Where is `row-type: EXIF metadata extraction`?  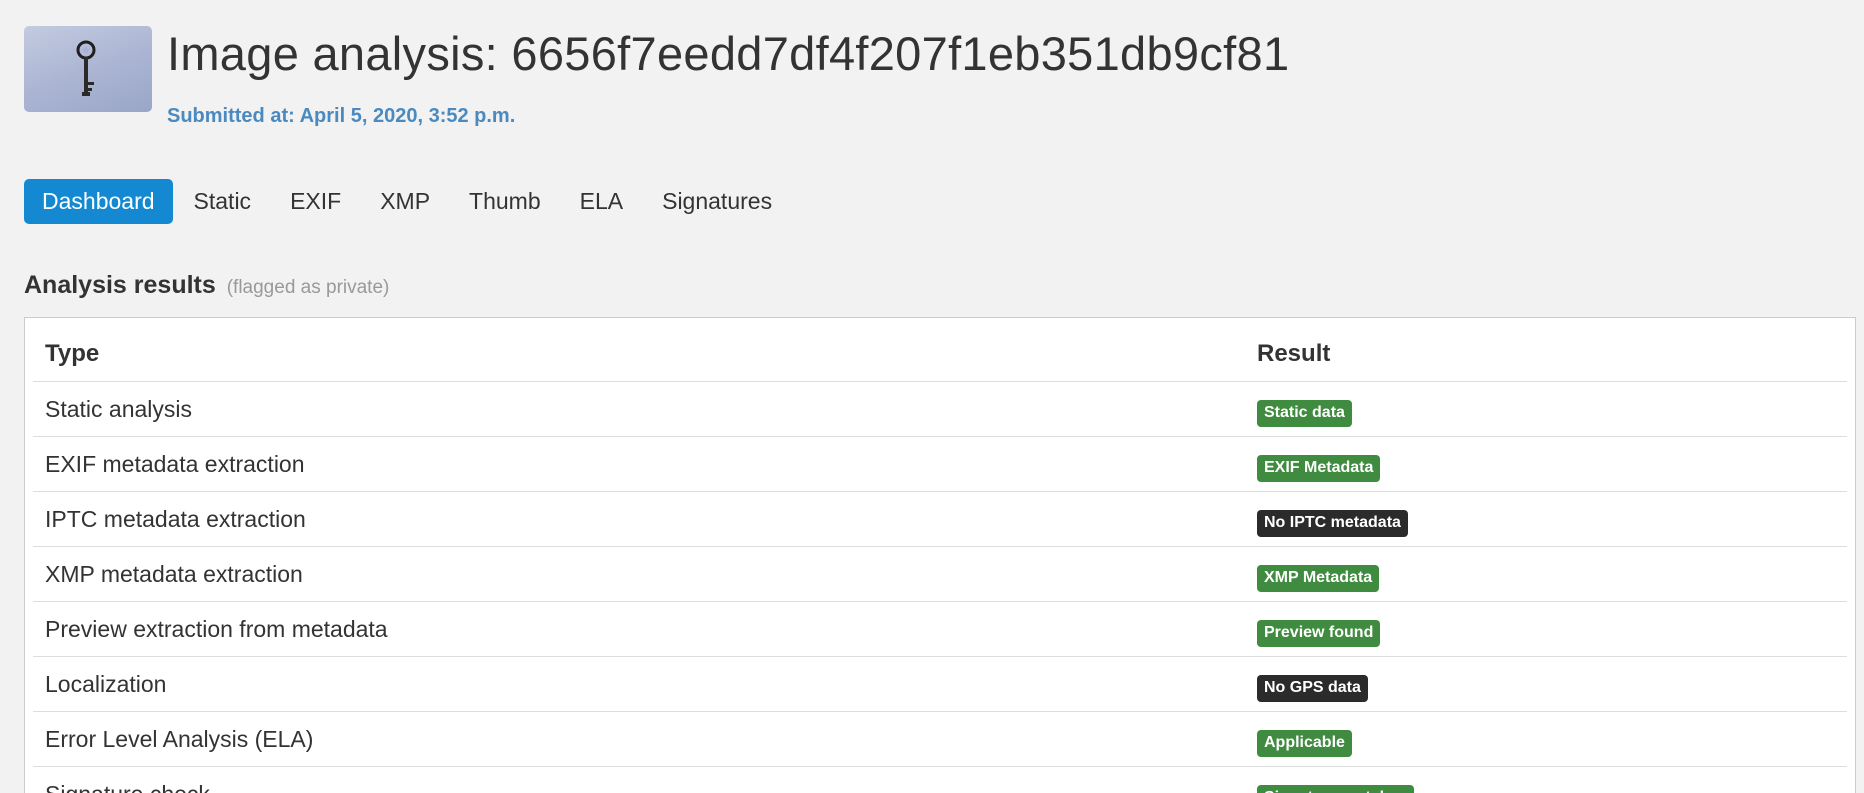 row-type: EXIF metadata extraction is located at coordinates (639, 464).